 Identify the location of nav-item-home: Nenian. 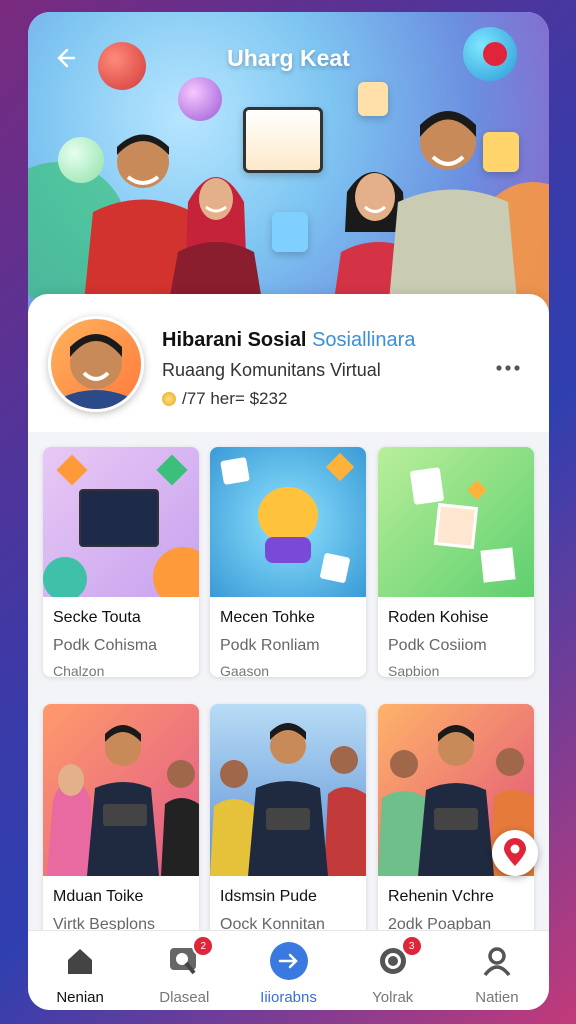
(80, 970).